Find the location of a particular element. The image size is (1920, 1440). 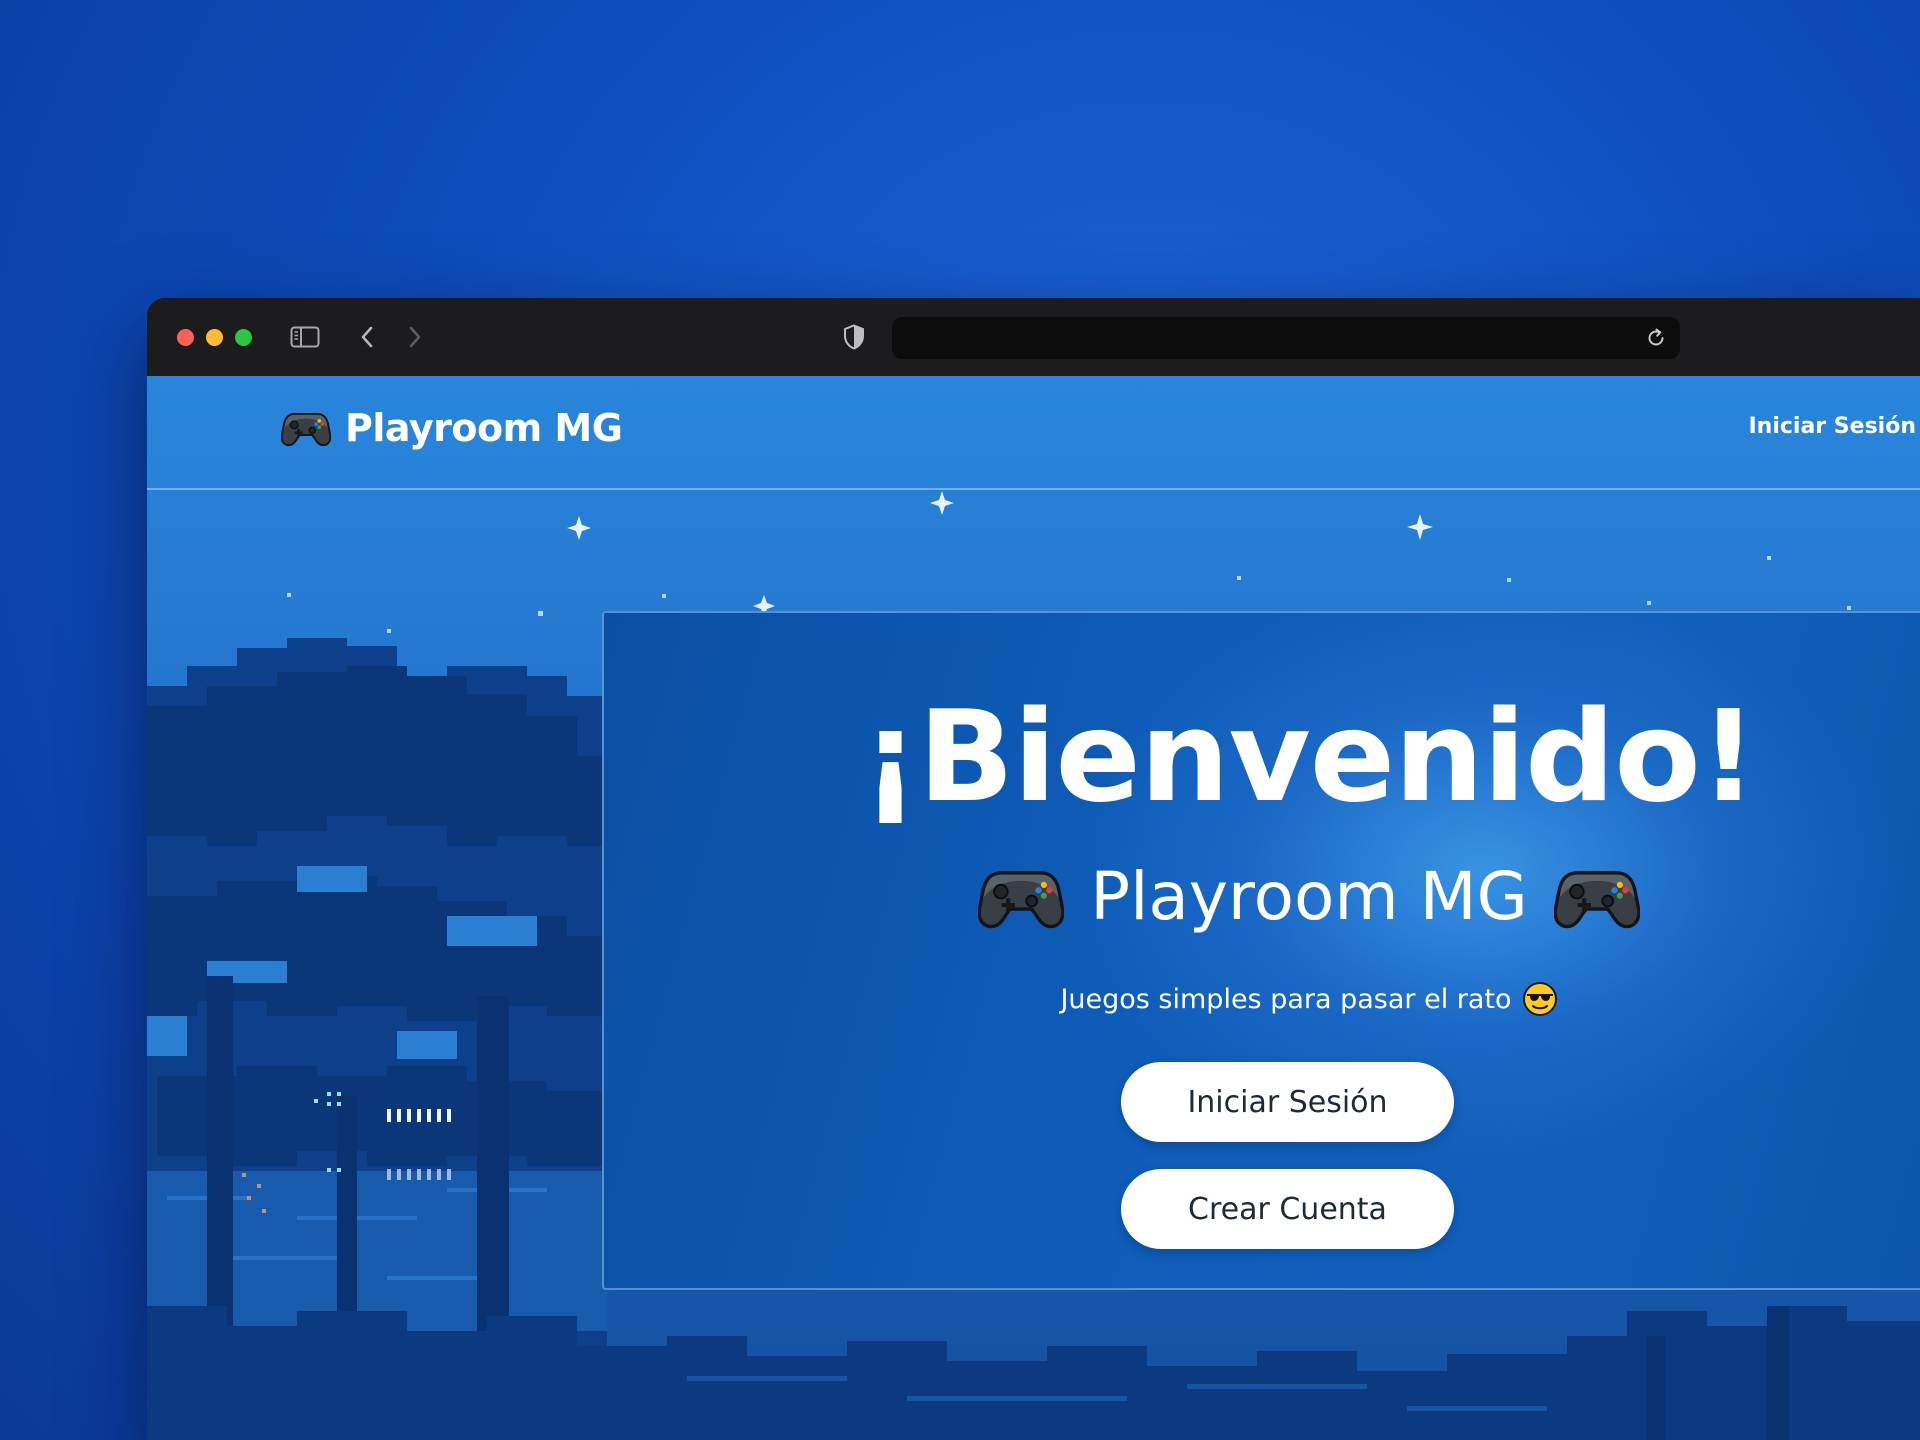

chevron-right-icon is located at coordinates (415, 337).